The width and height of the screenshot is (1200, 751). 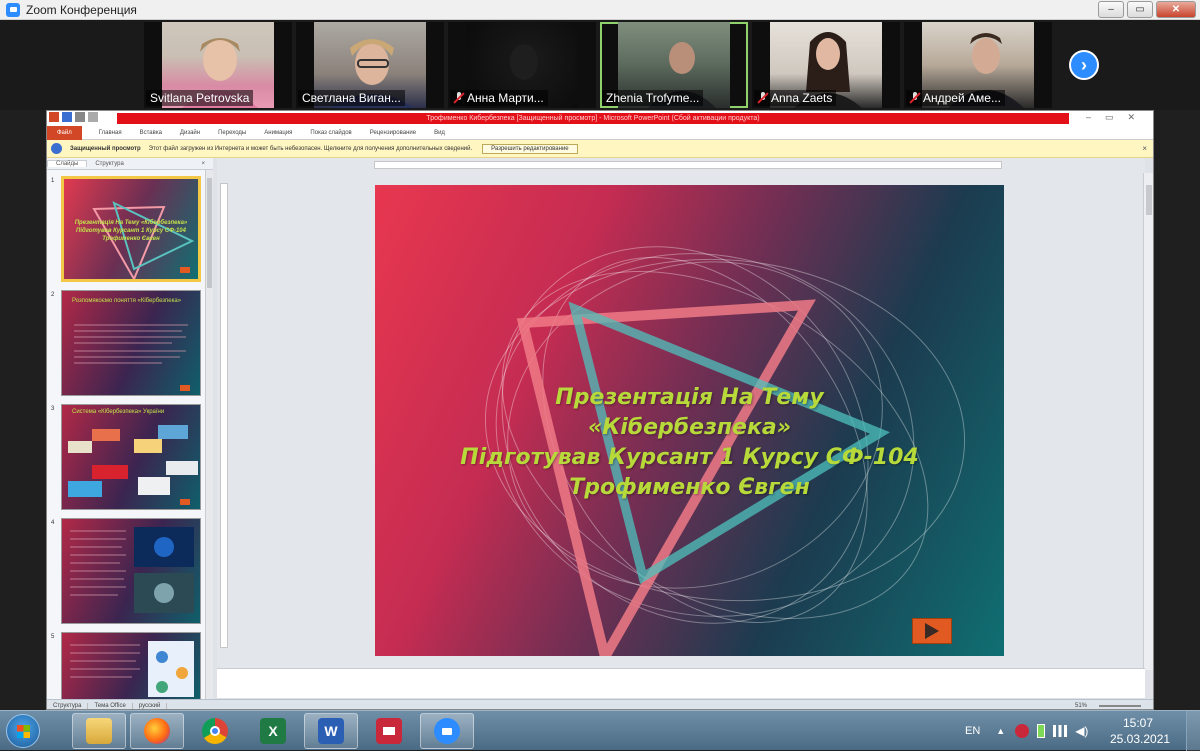 I want to click on slide-line-1: Презентація На Тему, so click(x=689, y=397).